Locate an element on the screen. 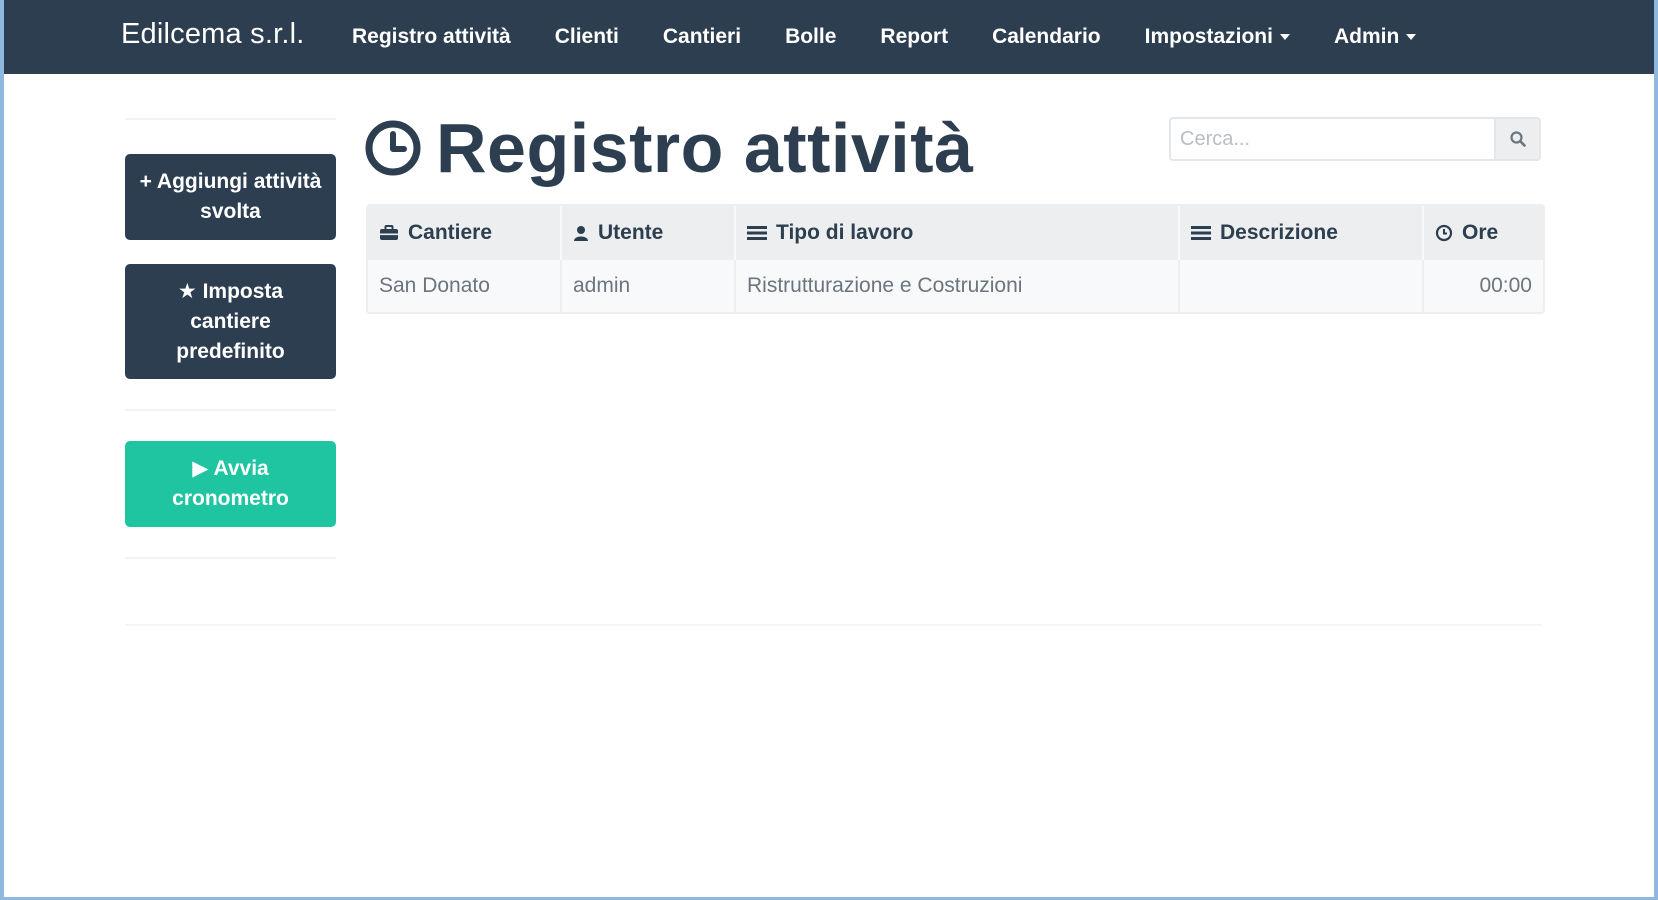 The height and width of the screenshot is (900, 1658). search-button is located at coordinates (1517, 139).